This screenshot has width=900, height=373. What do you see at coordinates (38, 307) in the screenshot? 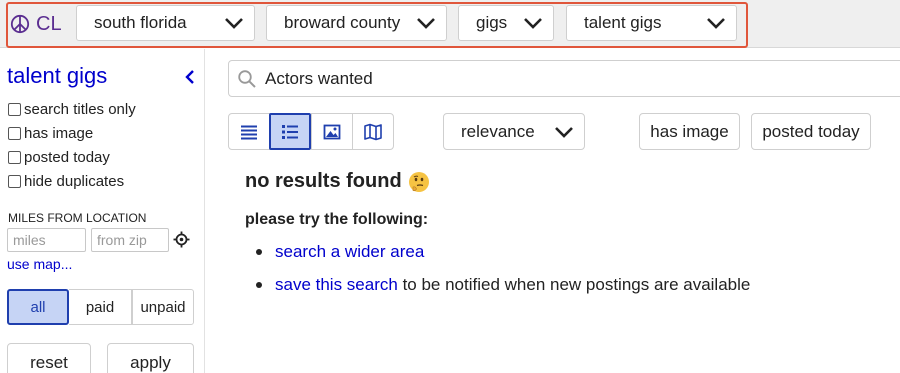
I see `pay-option-all: all` at bounding box center [38, 307].